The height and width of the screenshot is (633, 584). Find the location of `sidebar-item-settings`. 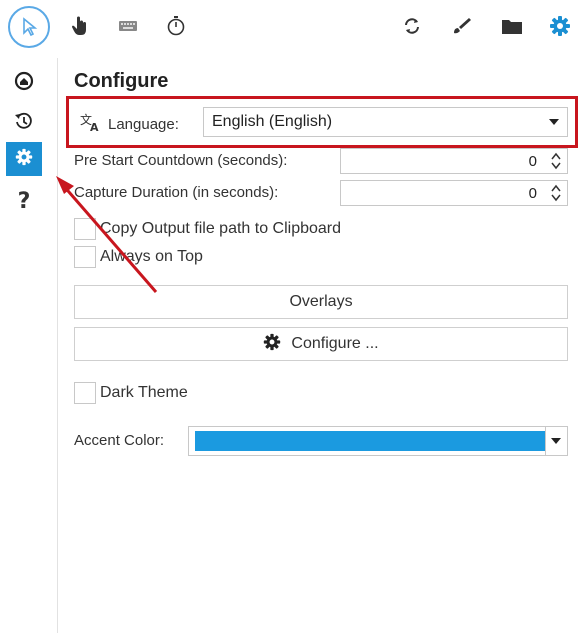

sidebar-item-settings is located at coordinates (24, 159).